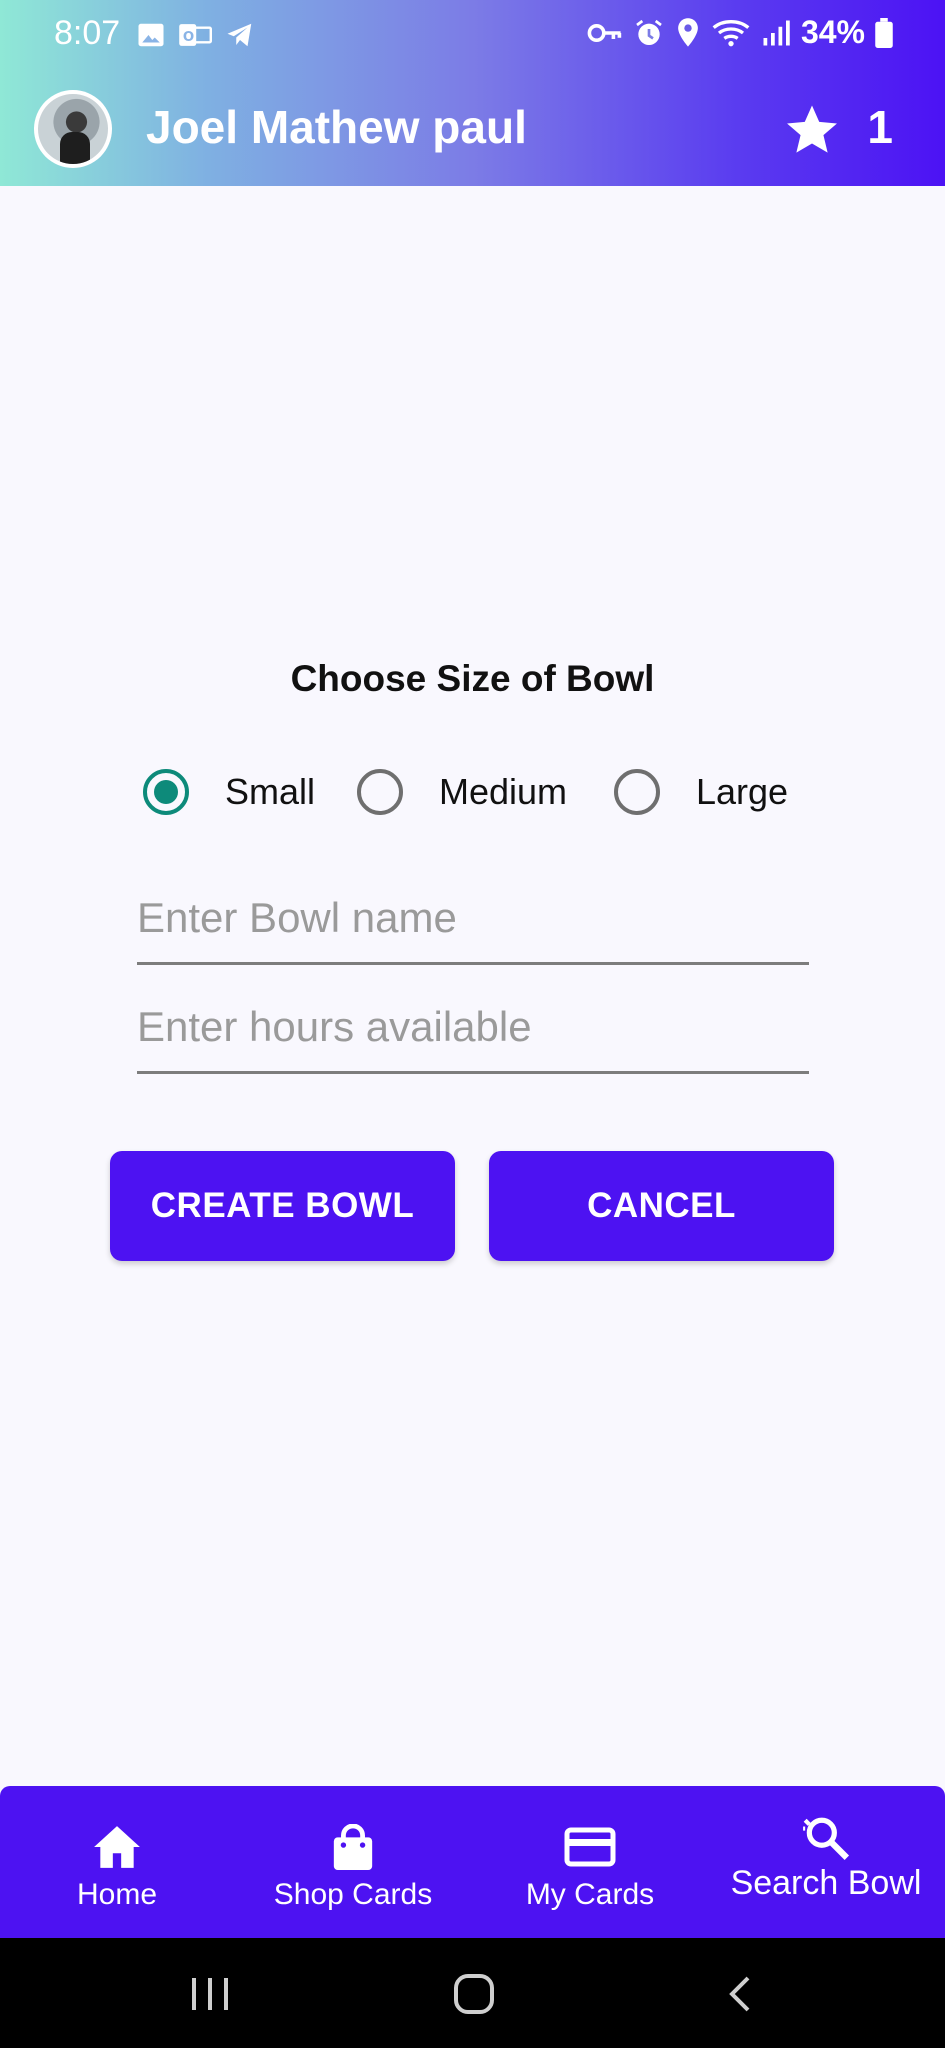  I want to click on search-bowl-icon, so click(826, 1838).